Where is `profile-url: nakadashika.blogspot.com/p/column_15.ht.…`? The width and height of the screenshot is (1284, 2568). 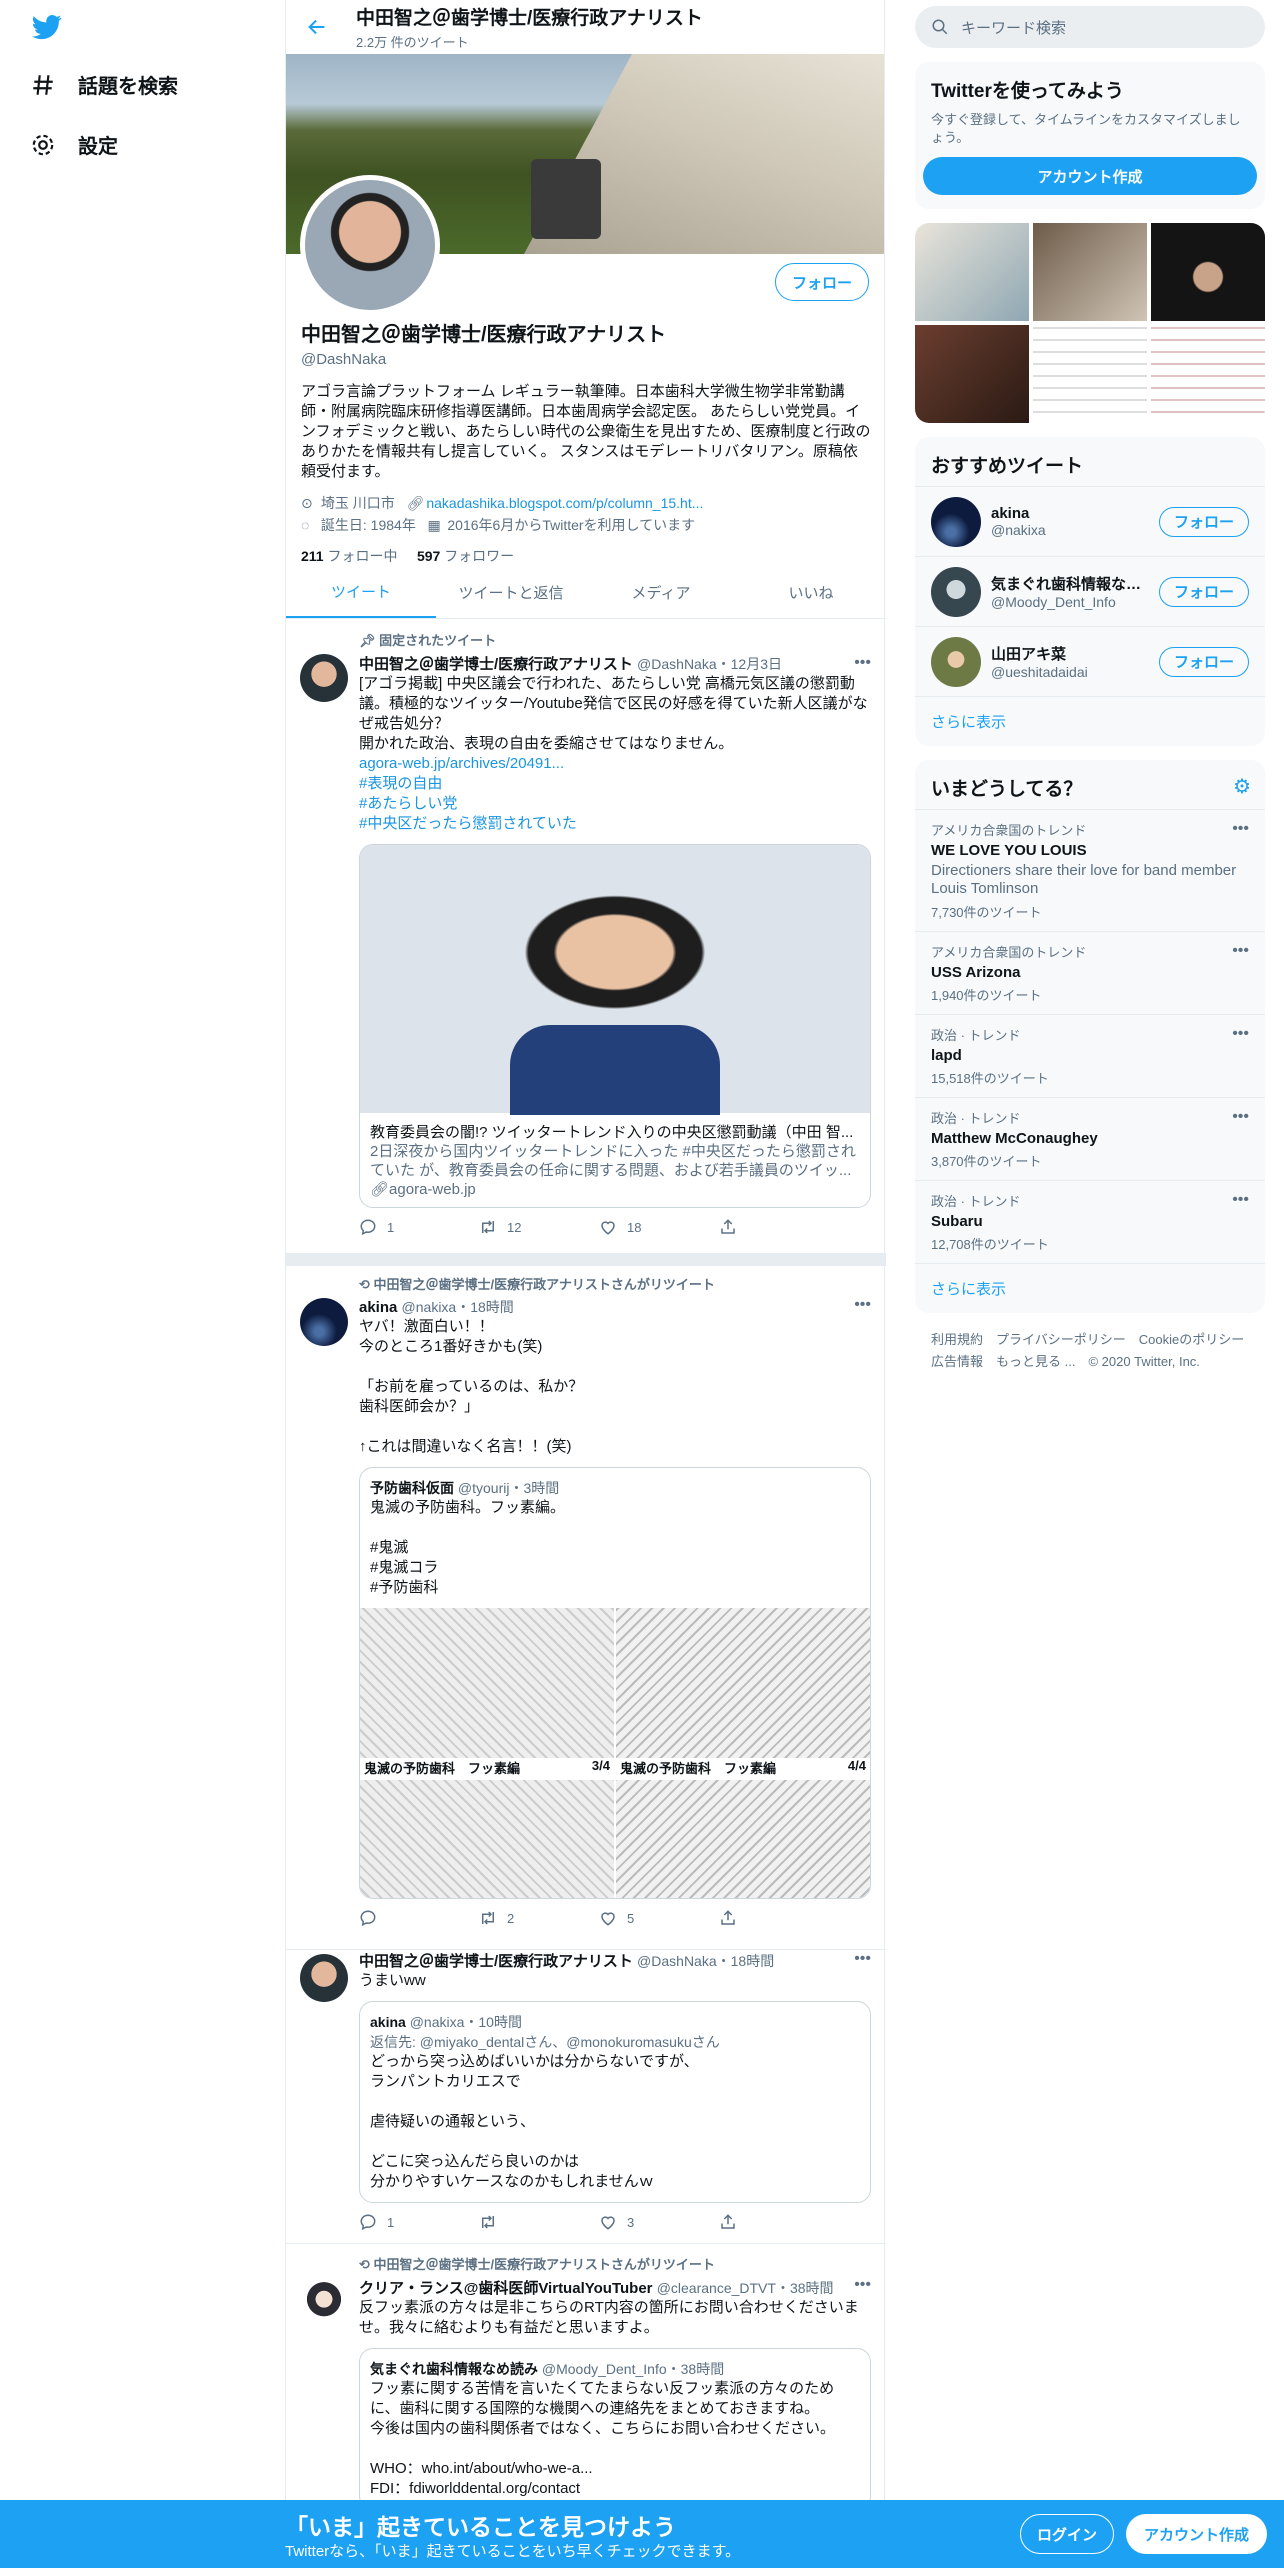 profile-url: nakadashika.blogspot.com/p/column_15.ht.… is located at coordinates (564, 503).